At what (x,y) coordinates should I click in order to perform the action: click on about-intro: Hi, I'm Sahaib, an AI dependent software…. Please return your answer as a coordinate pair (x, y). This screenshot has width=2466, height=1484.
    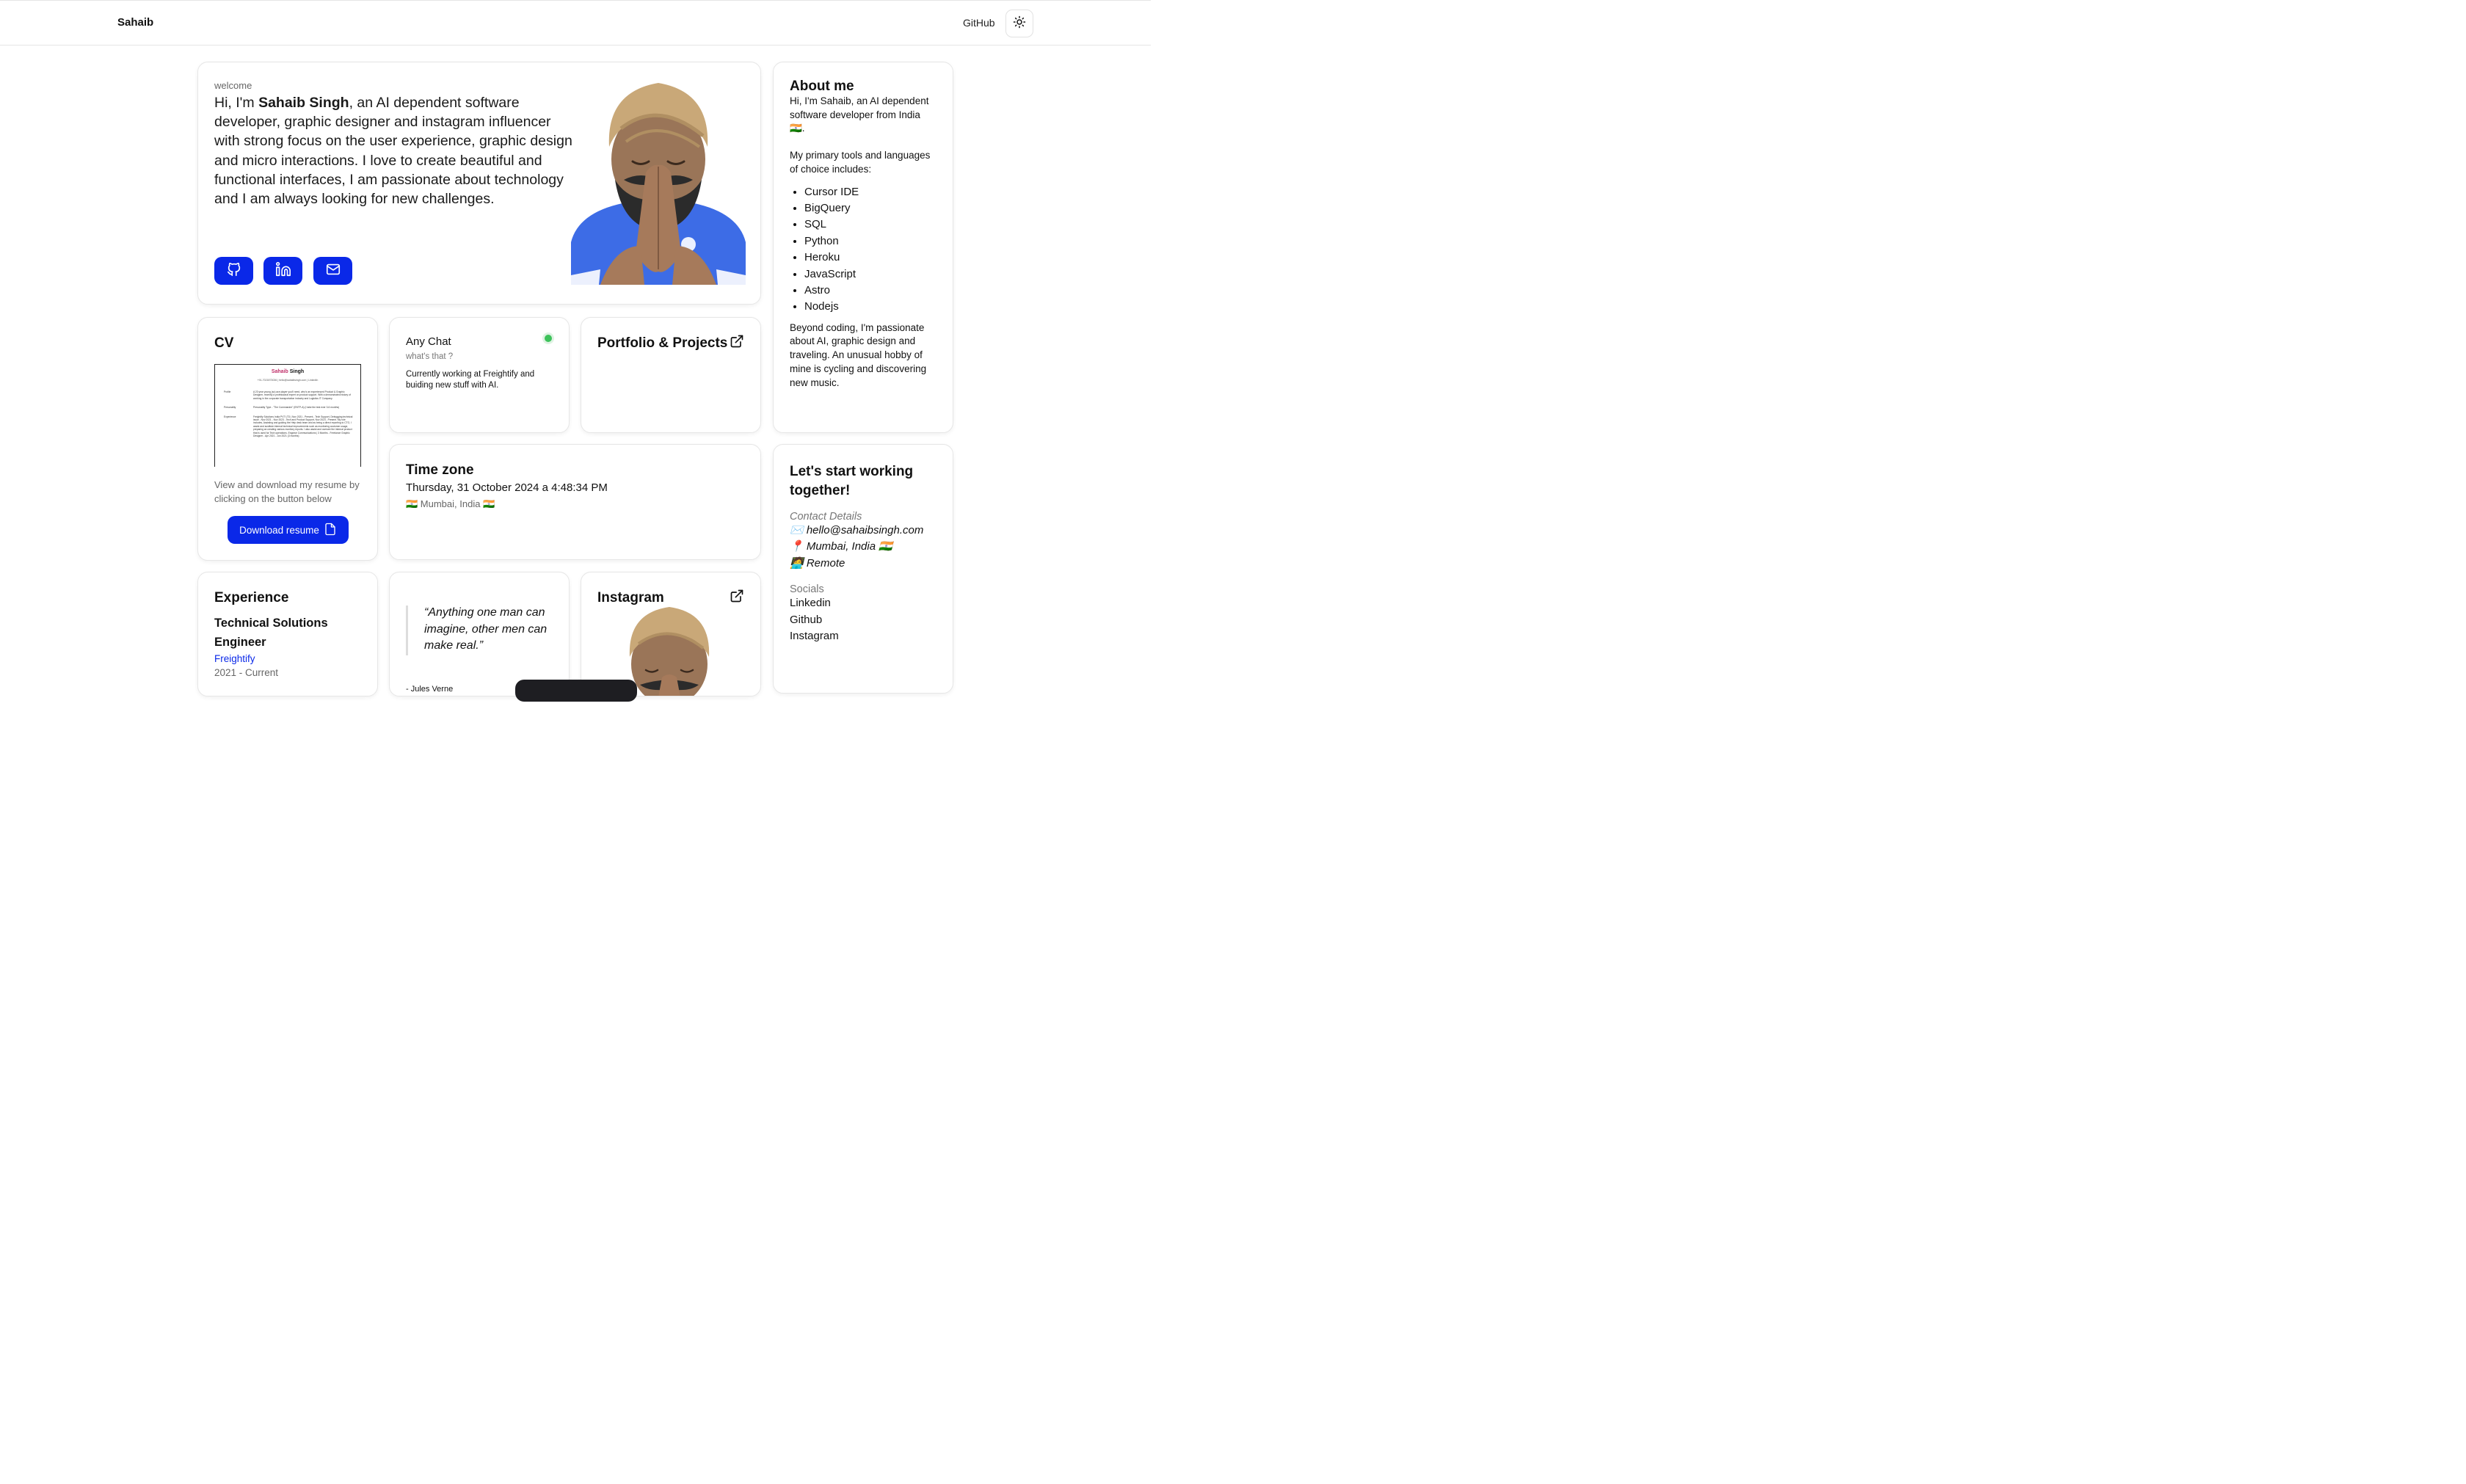
    Looking at the image, I should click on (859, 114).